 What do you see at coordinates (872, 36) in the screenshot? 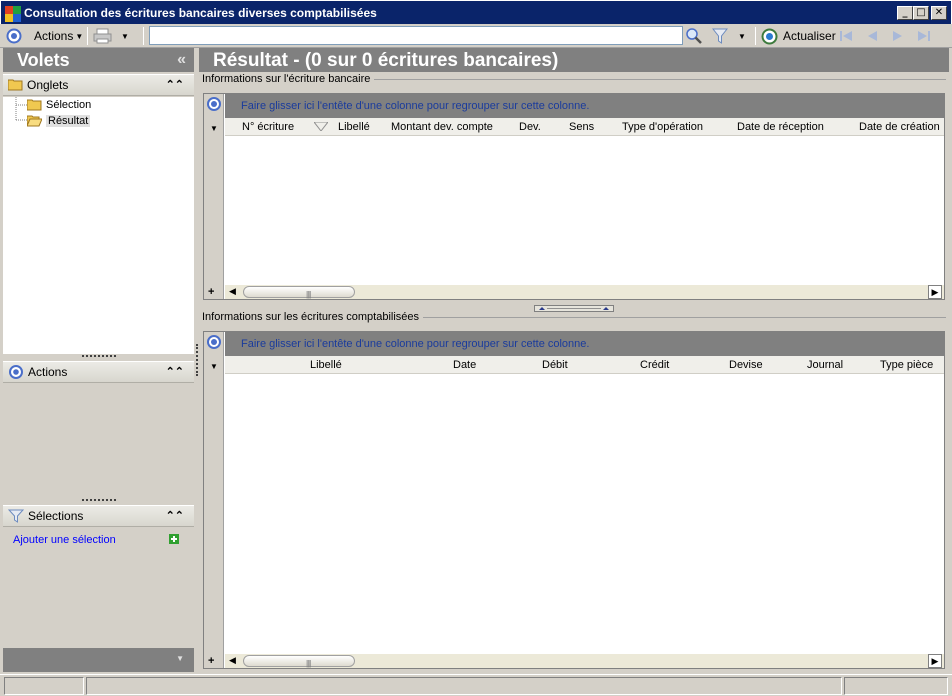
I see `previous-record-button` at bounding box center [872, 36].